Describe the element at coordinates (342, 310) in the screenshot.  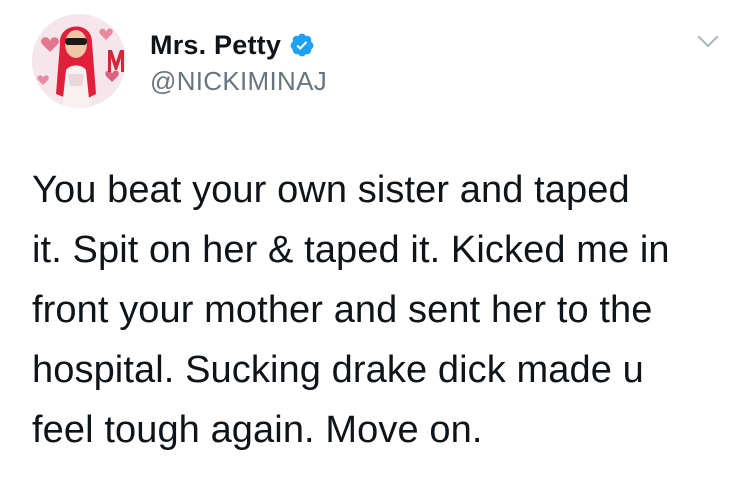
I see `tweet-text-line: front your mother and sent her to the` at that location.